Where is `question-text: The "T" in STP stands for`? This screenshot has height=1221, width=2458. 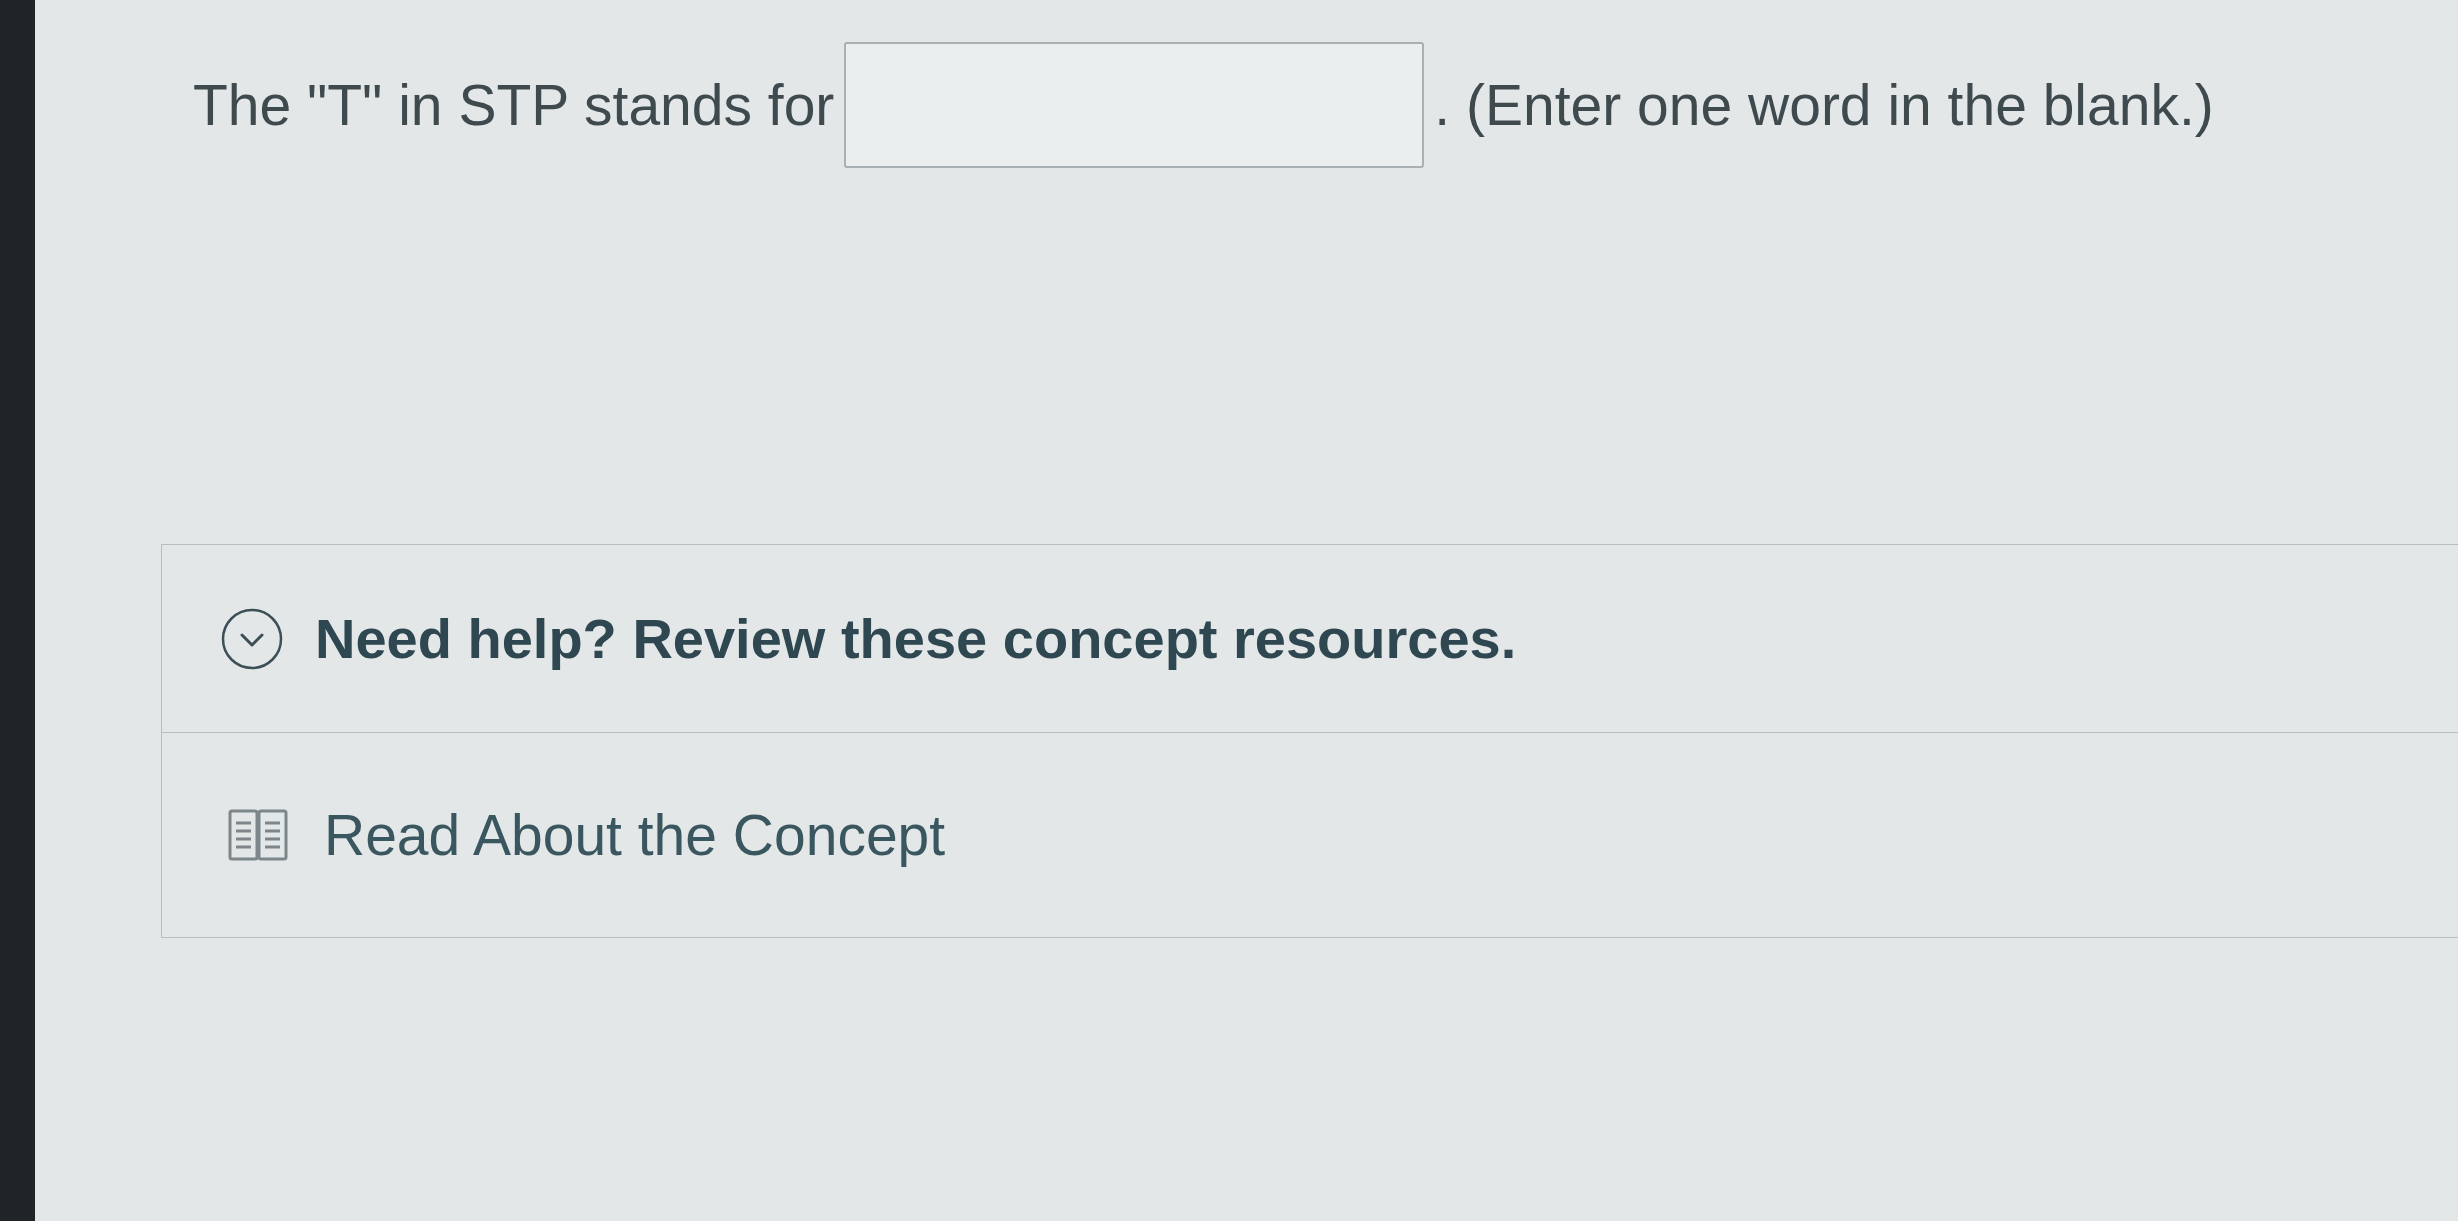
question-text: The "T" in STP stands for is located at coordinates (514, 105).